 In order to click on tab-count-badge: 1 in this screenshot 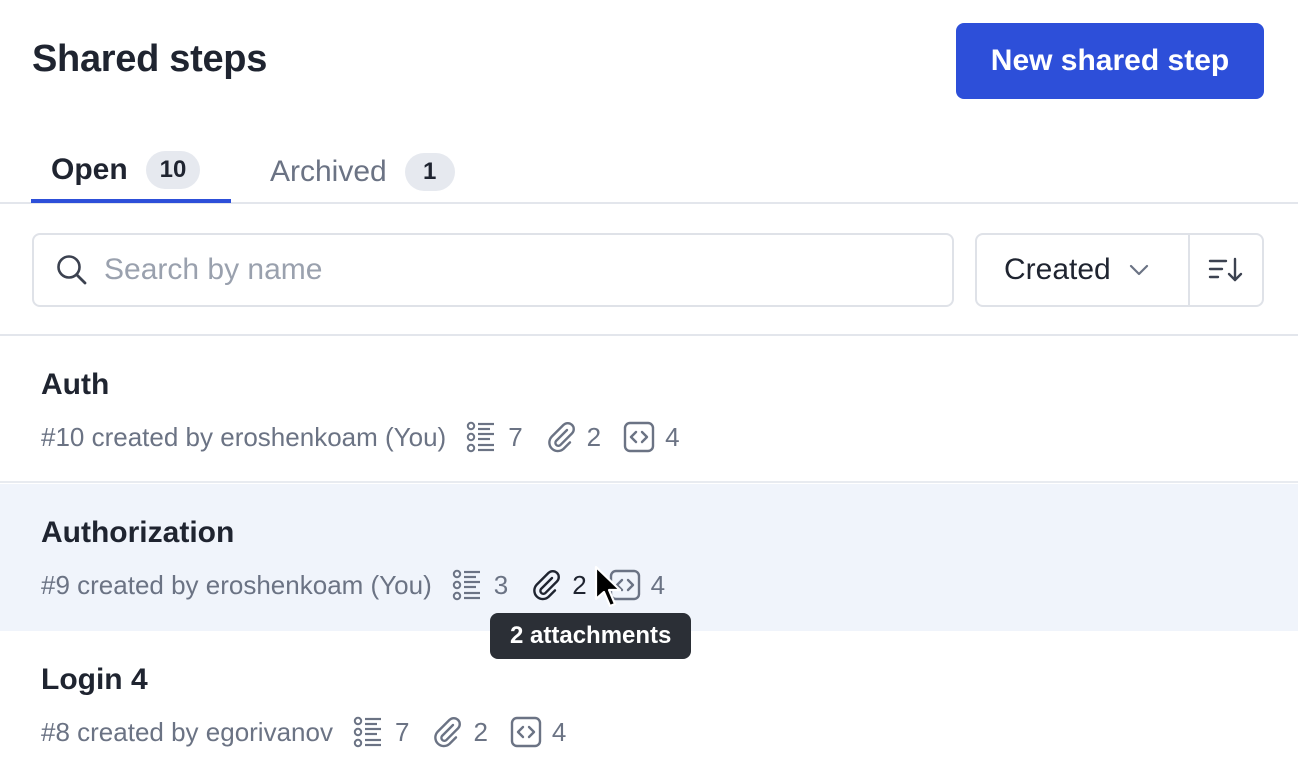, I will do `click(429, 172)`.